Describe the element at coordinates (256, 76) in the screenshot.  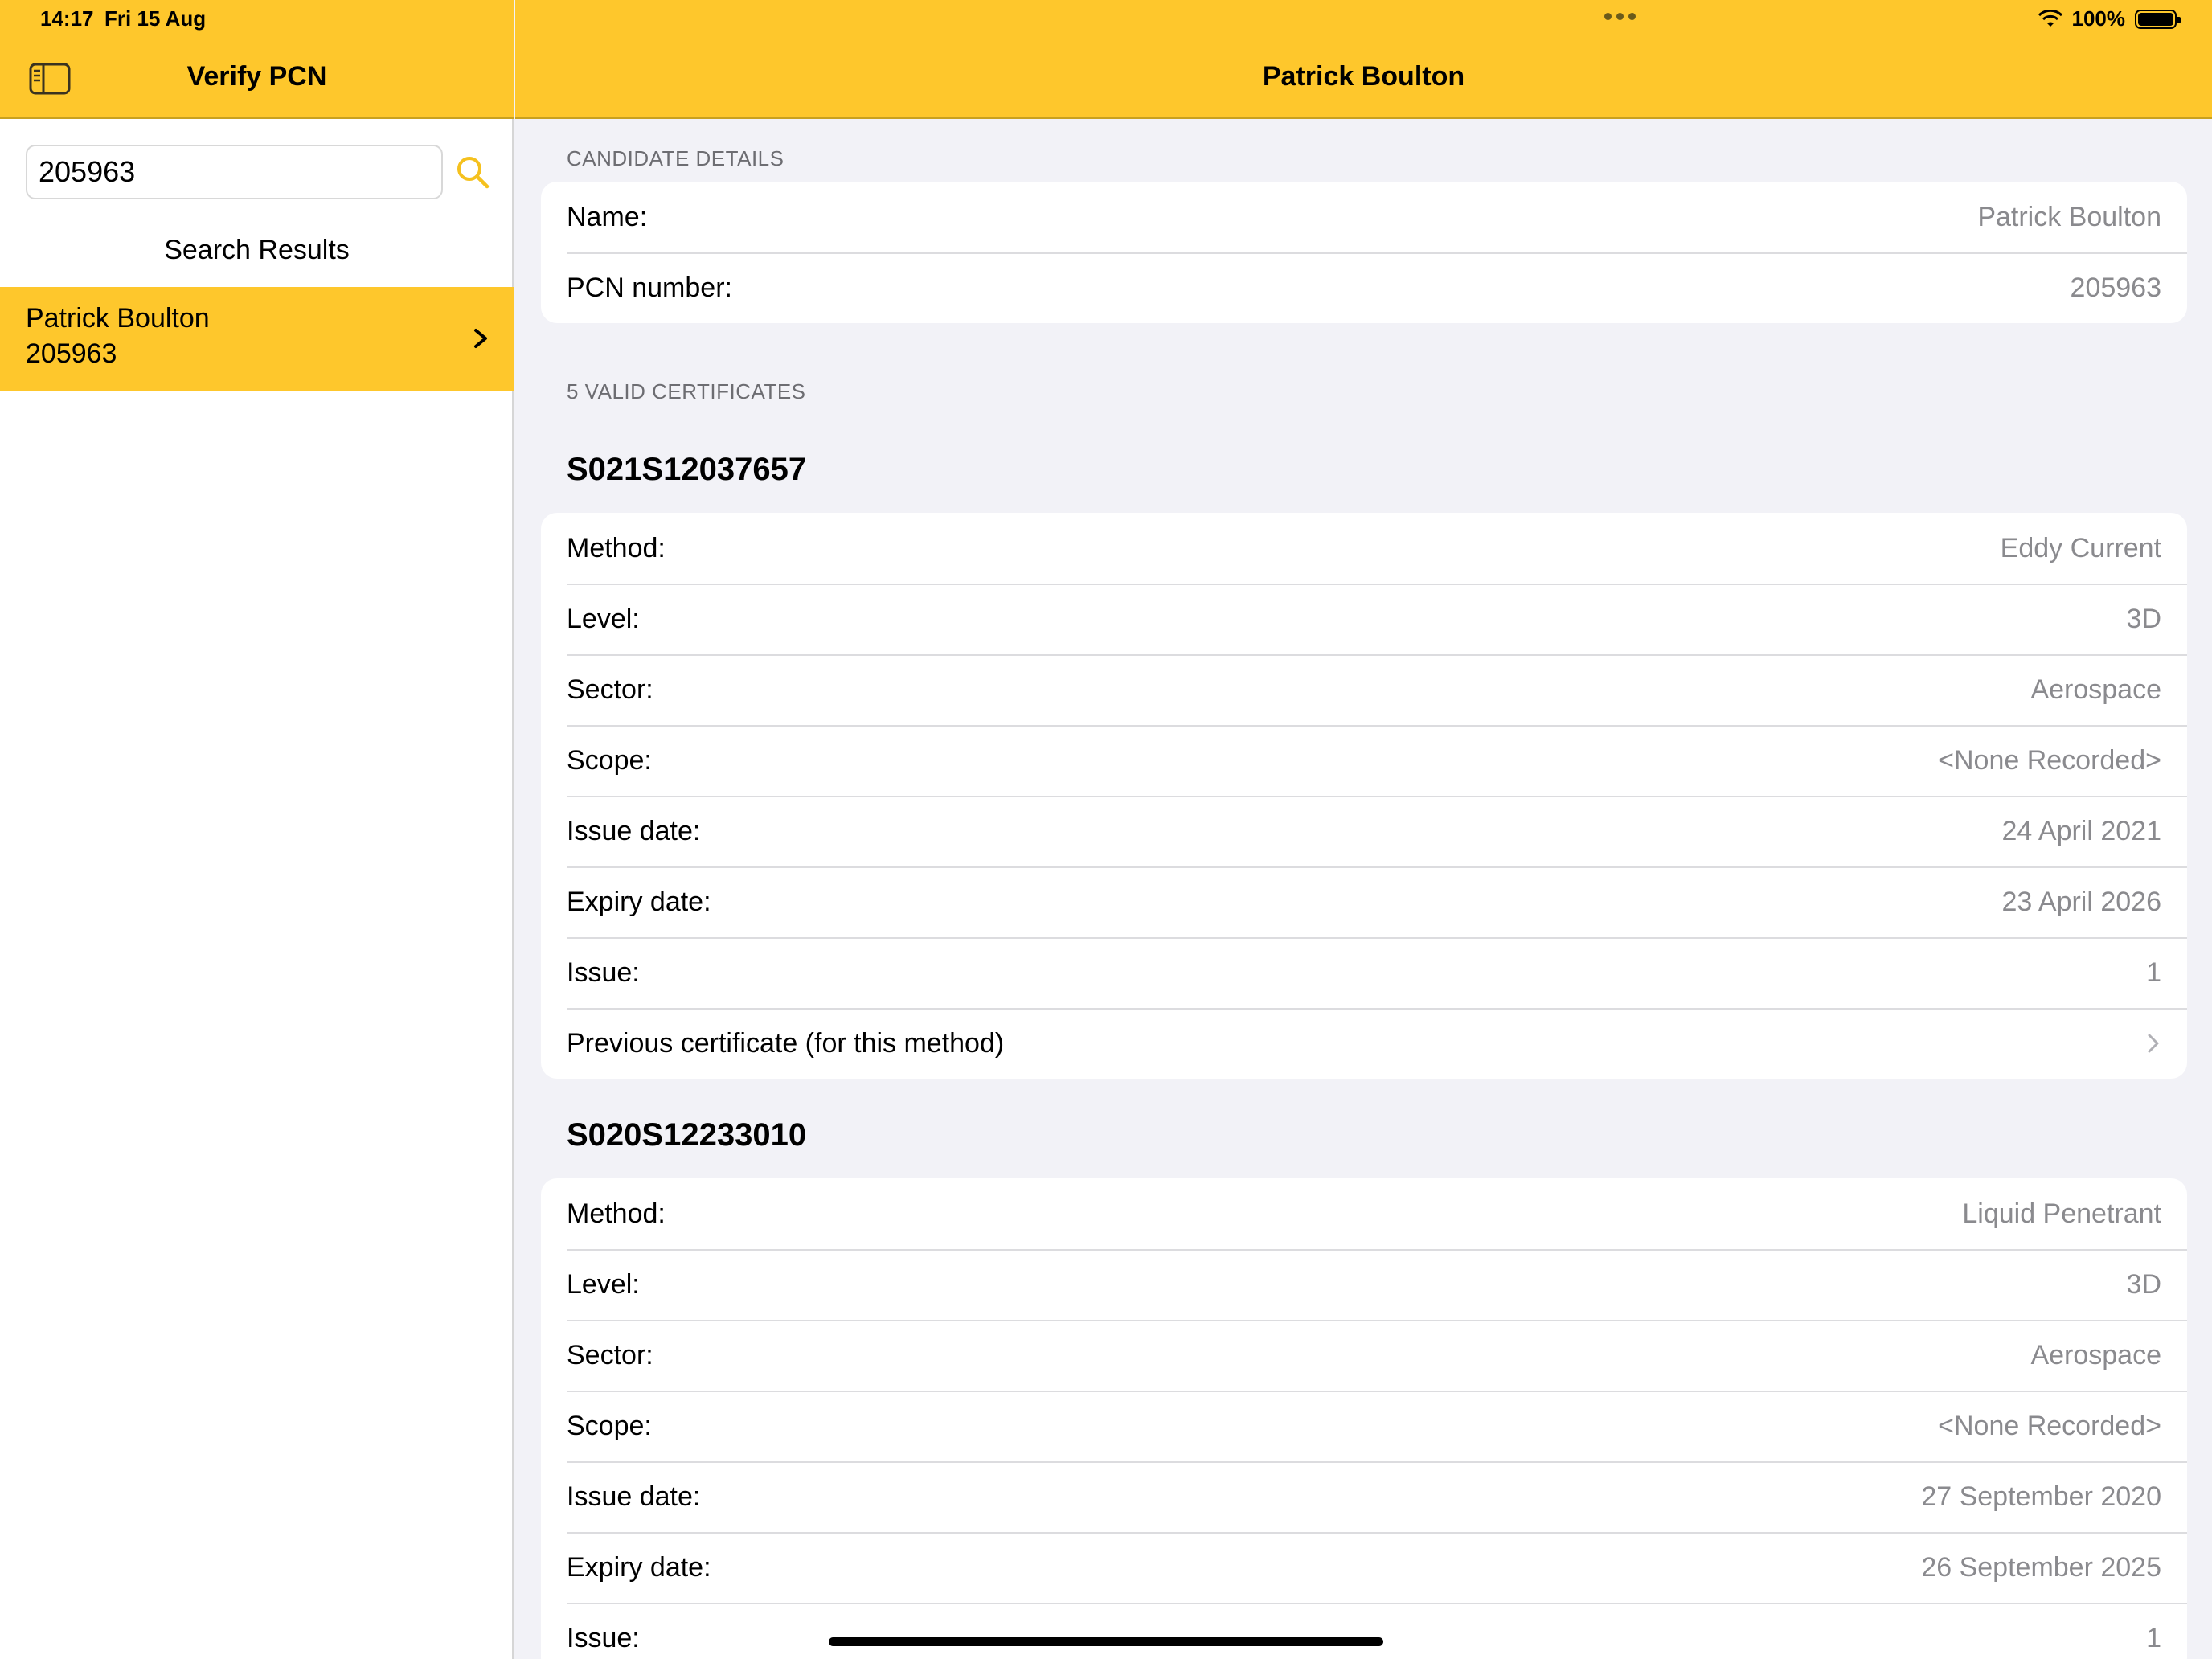
I see `sidebar-title: Verify PCN` at that location.